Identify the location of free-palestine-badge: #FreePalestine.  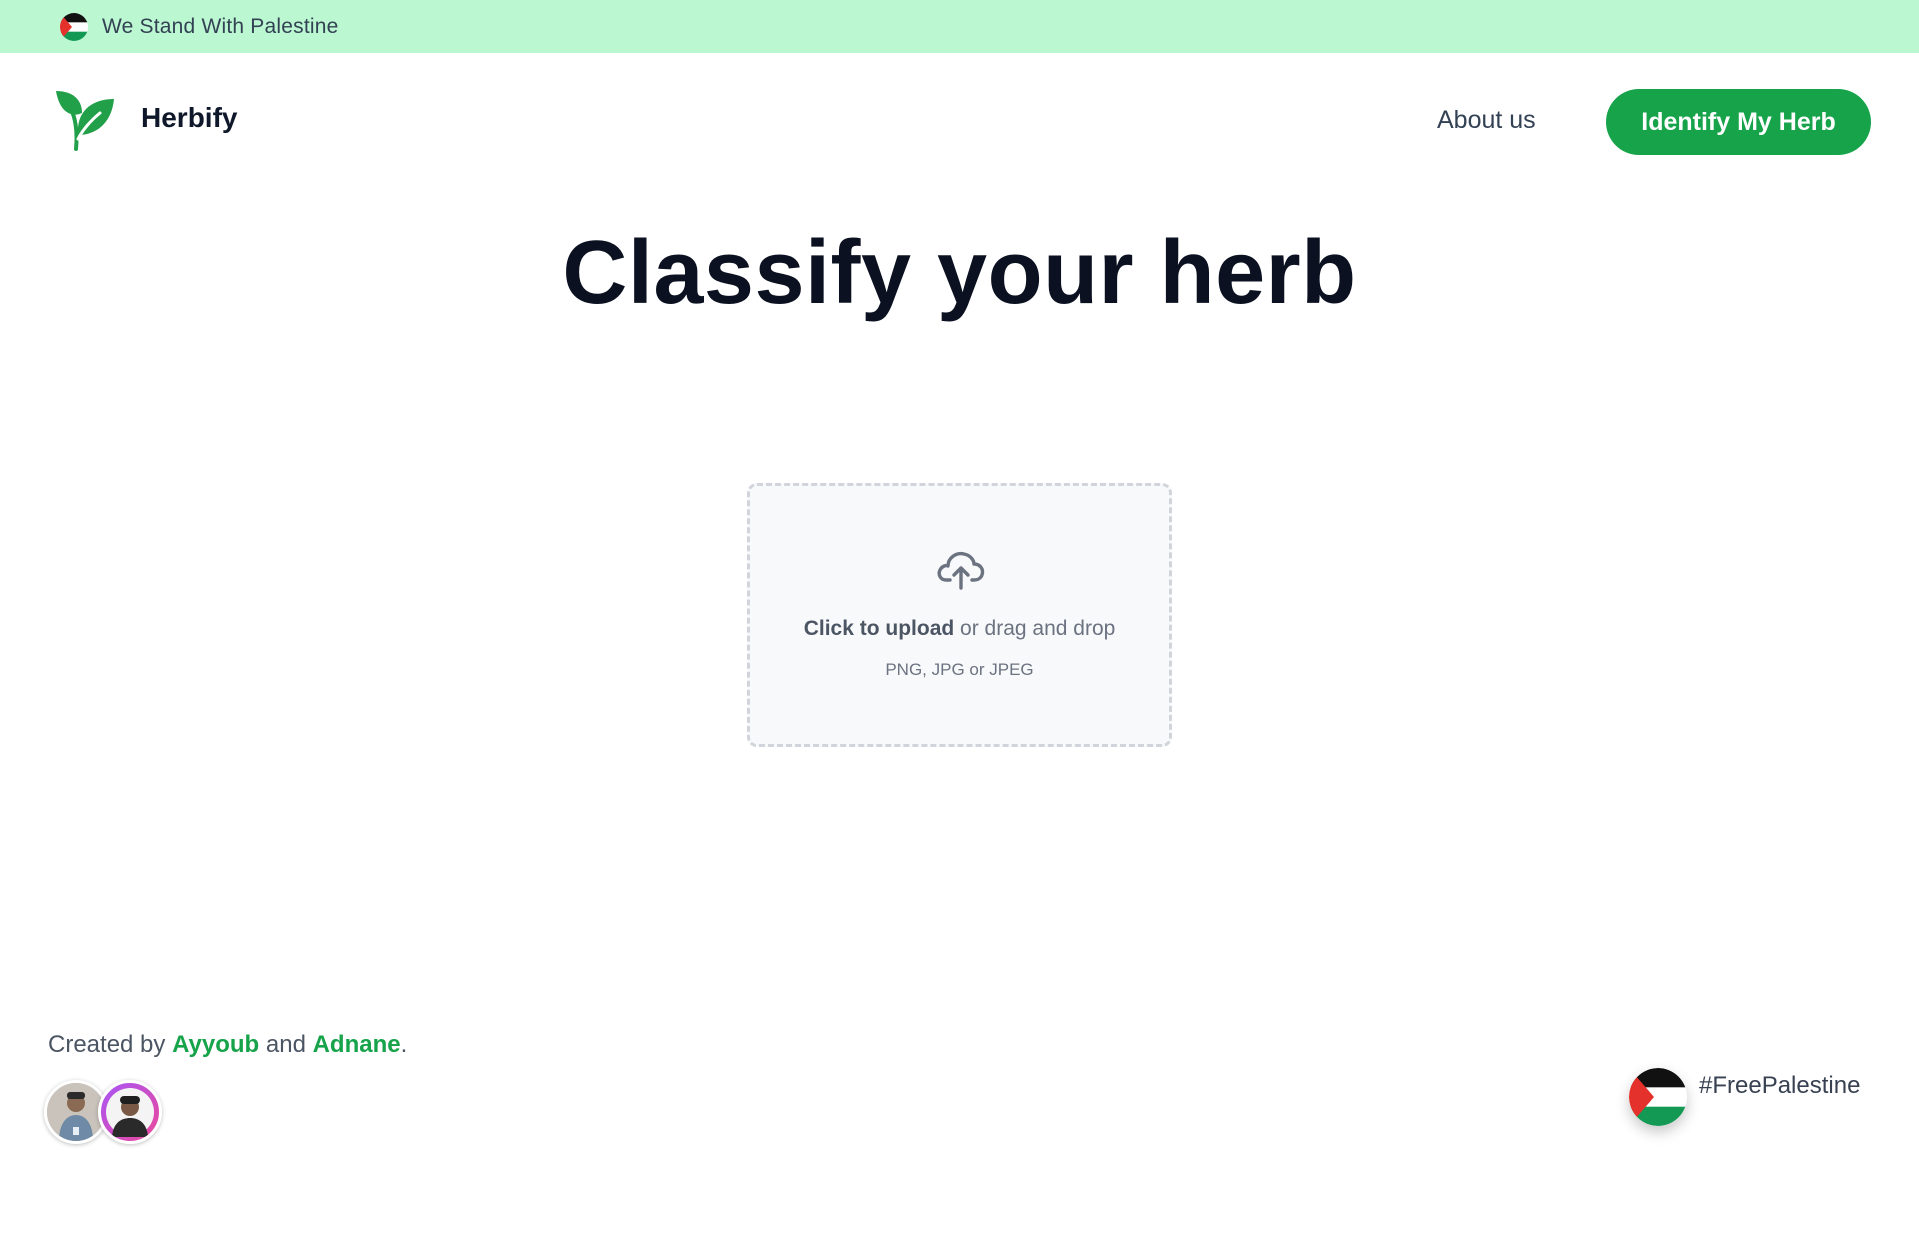
(1749, 1095).